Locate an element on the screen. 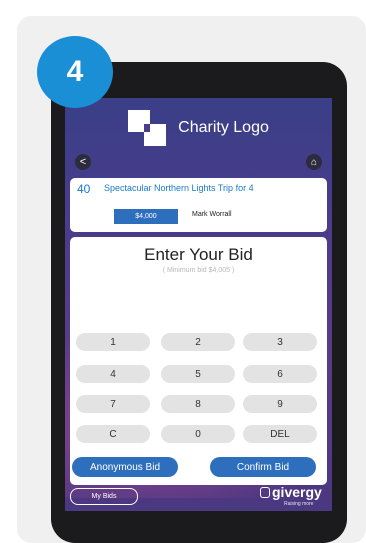 The image size is (366, 543). givergy-name: givergy is located at coordinates (297, 492).